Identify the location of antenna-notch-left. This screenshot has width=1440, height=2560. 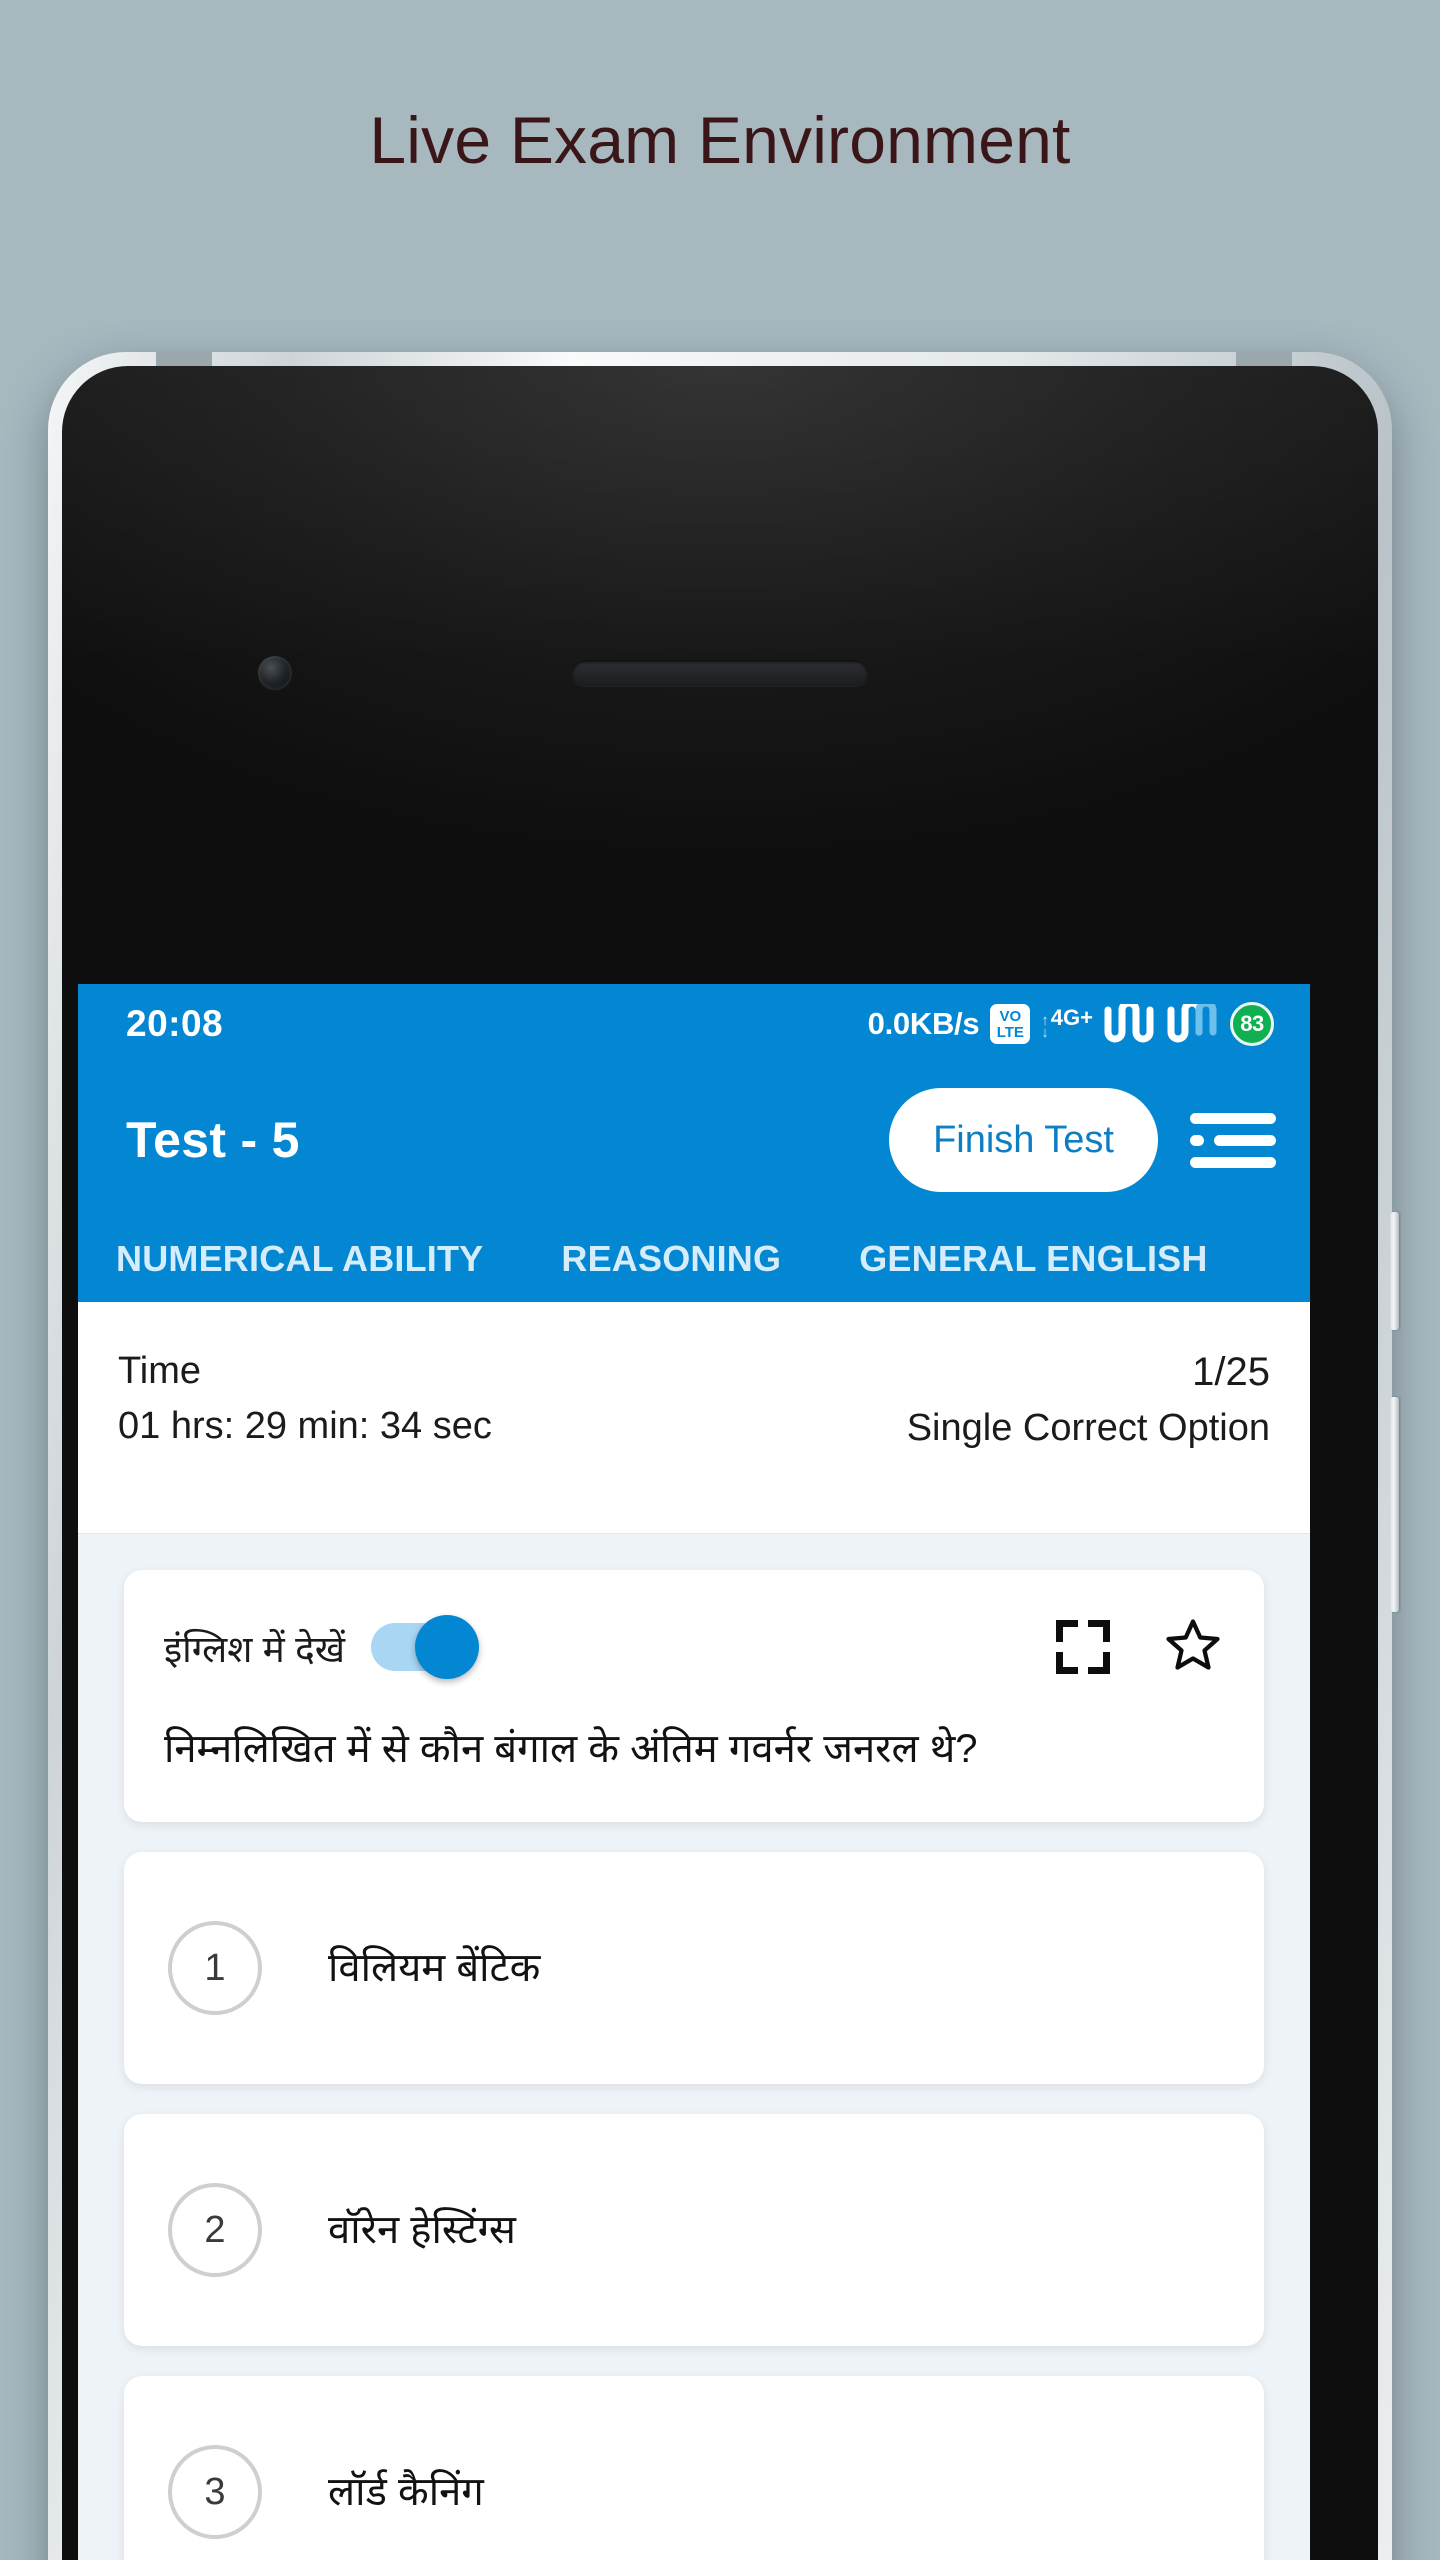
(184, 359).